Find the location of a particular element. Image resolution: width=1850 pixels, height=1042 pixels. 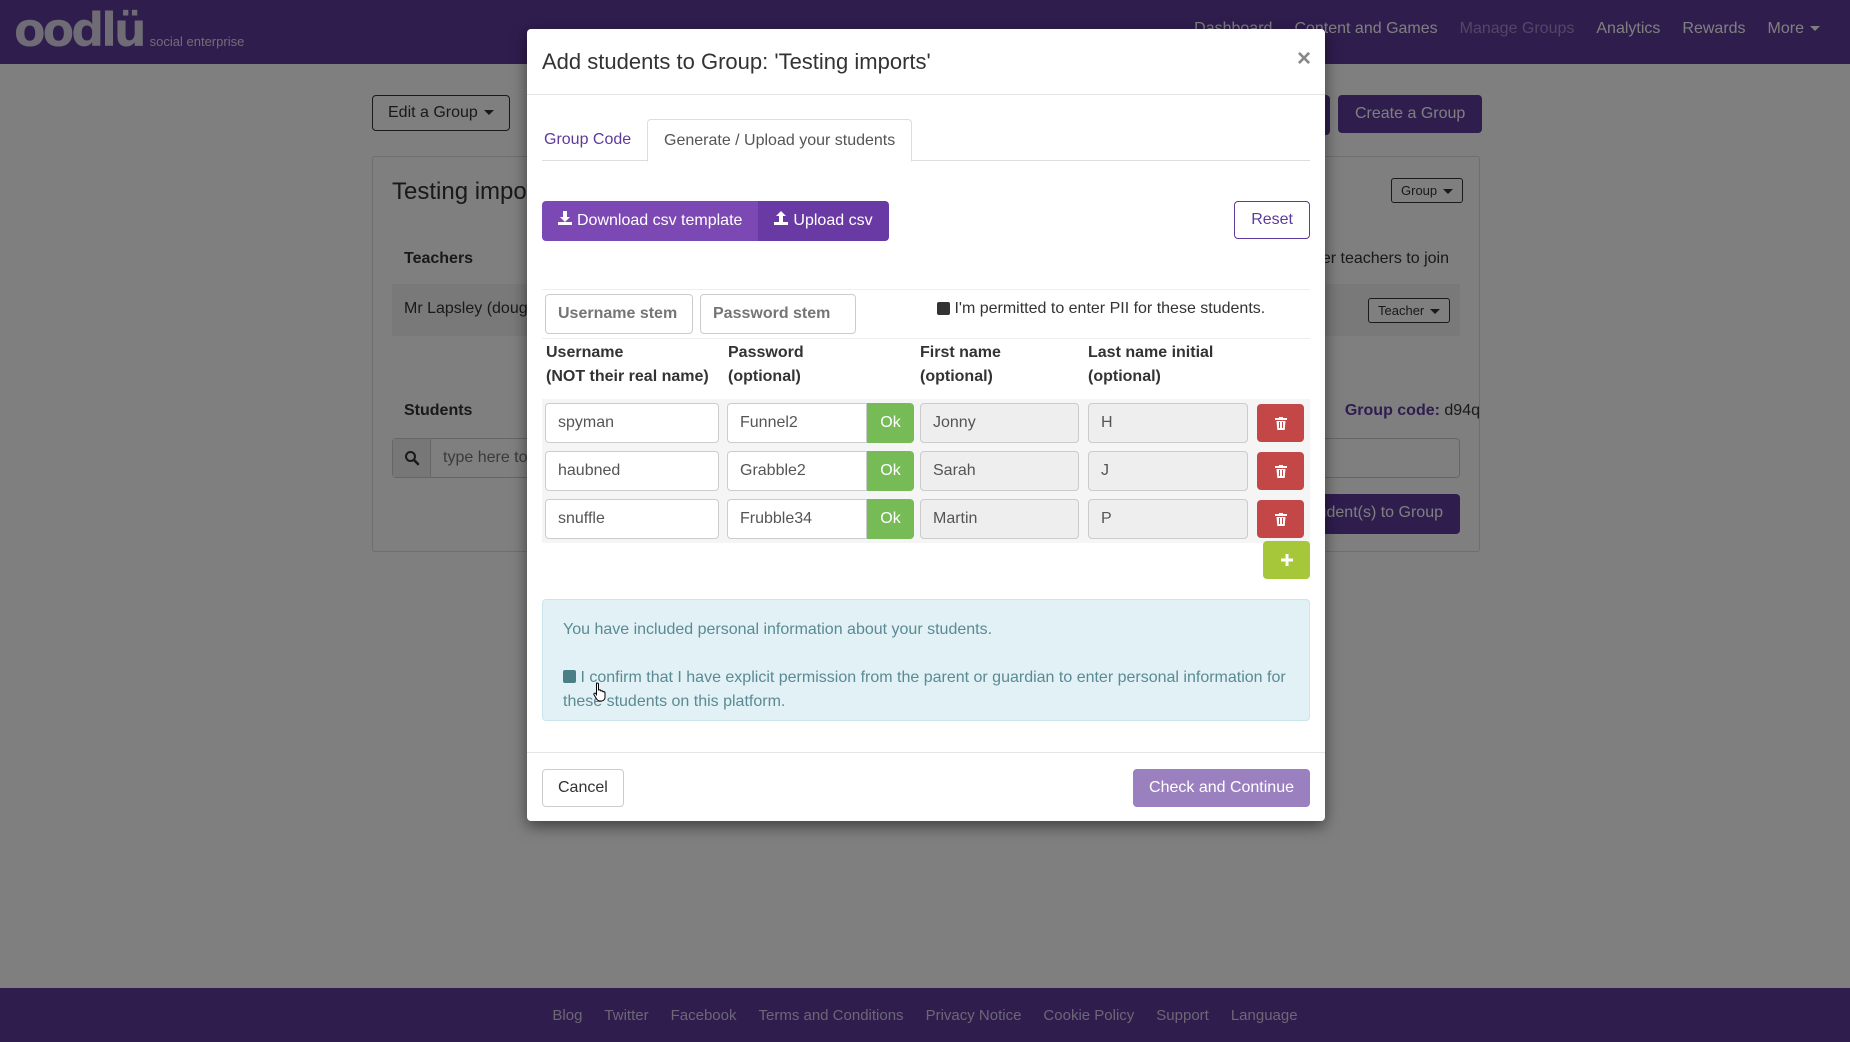

tab-group-code: Group Code is located at coordinates (594, 140).